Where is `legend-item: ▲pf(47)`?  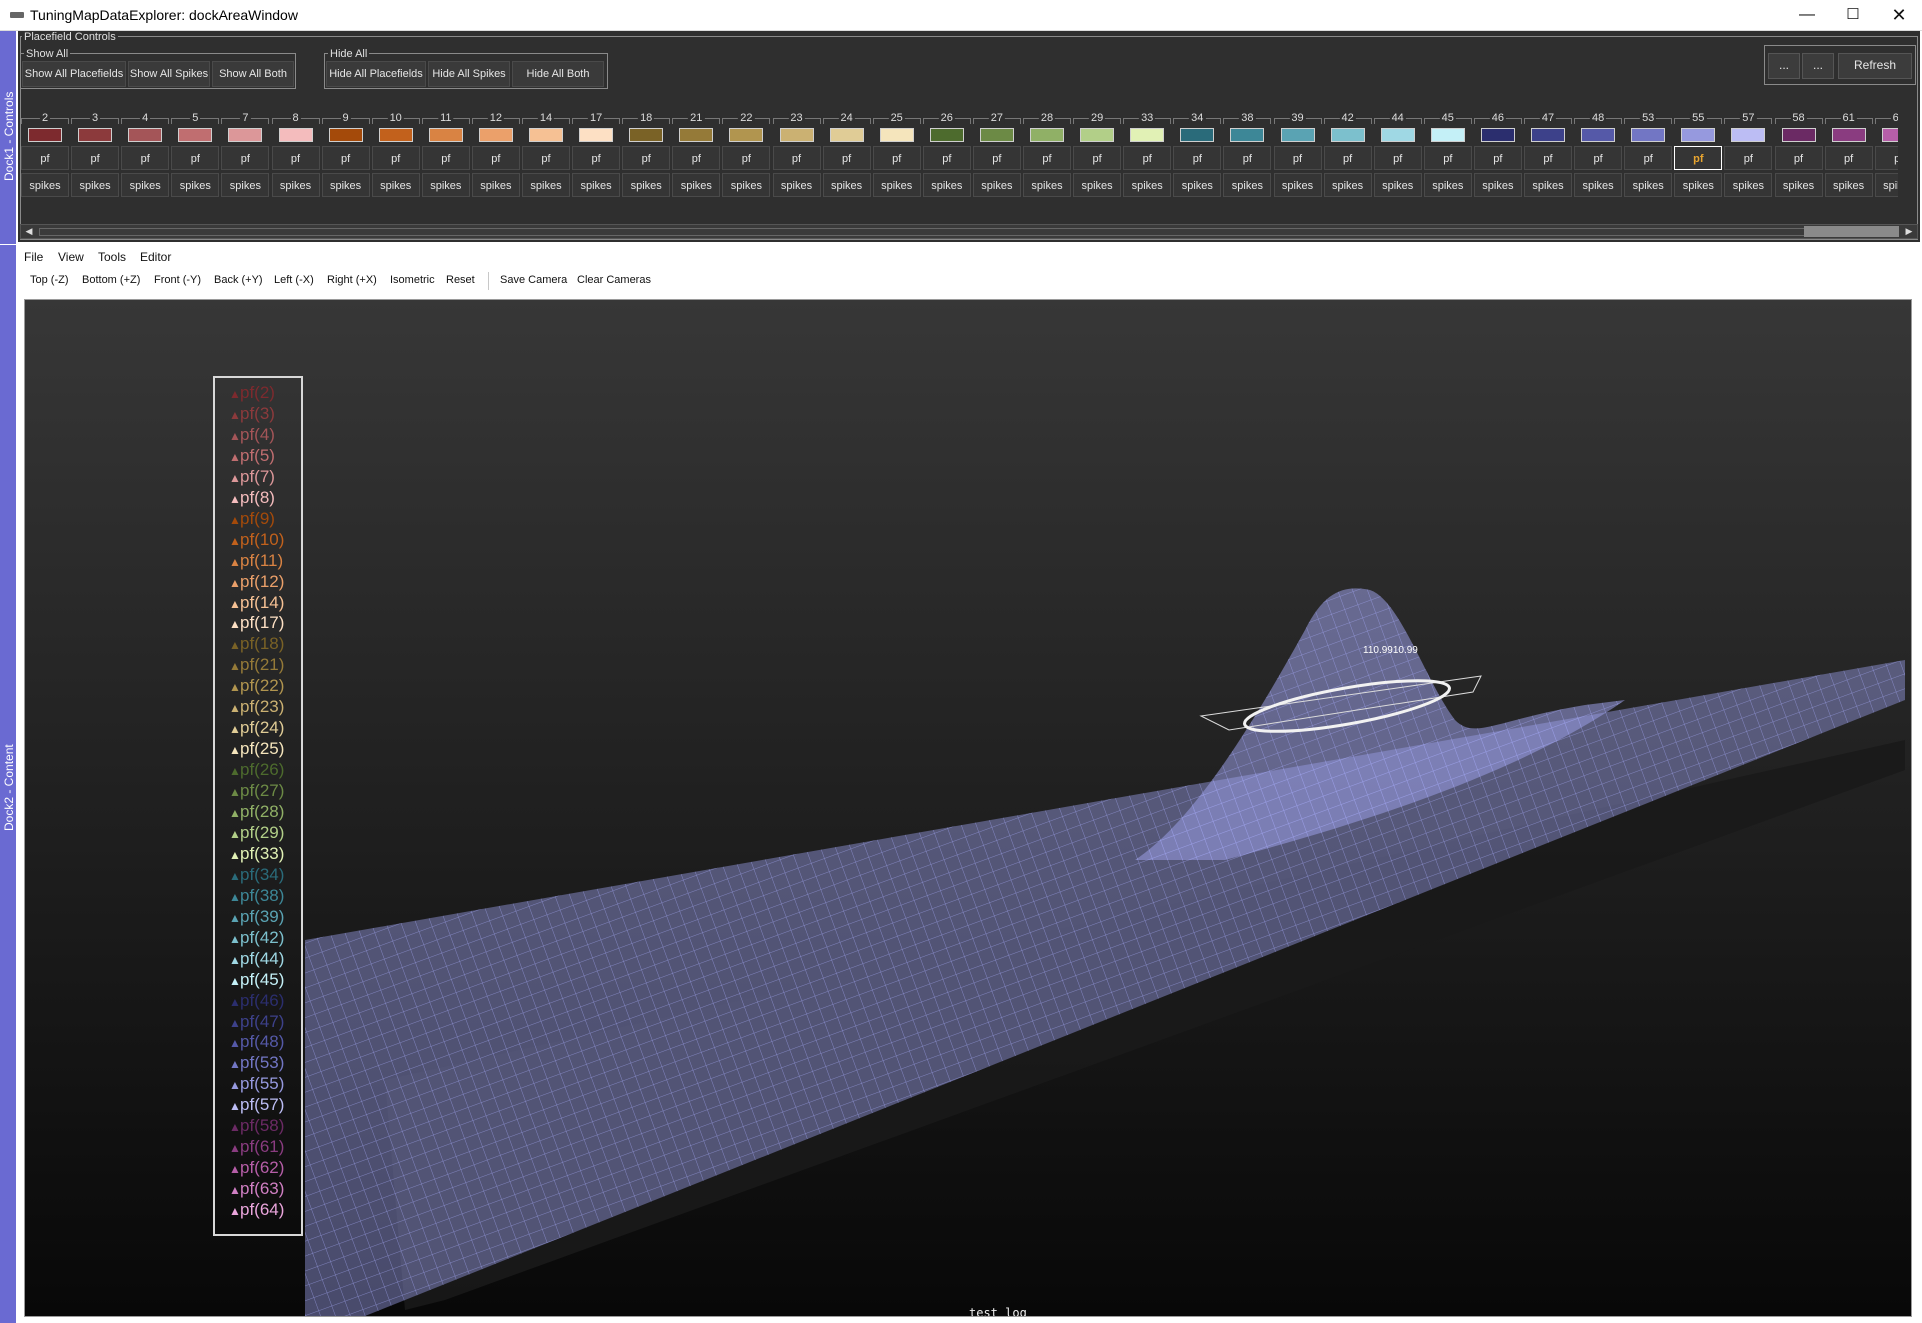 legend-item: ▲pf(47) is located at coordinates (256, 1022).